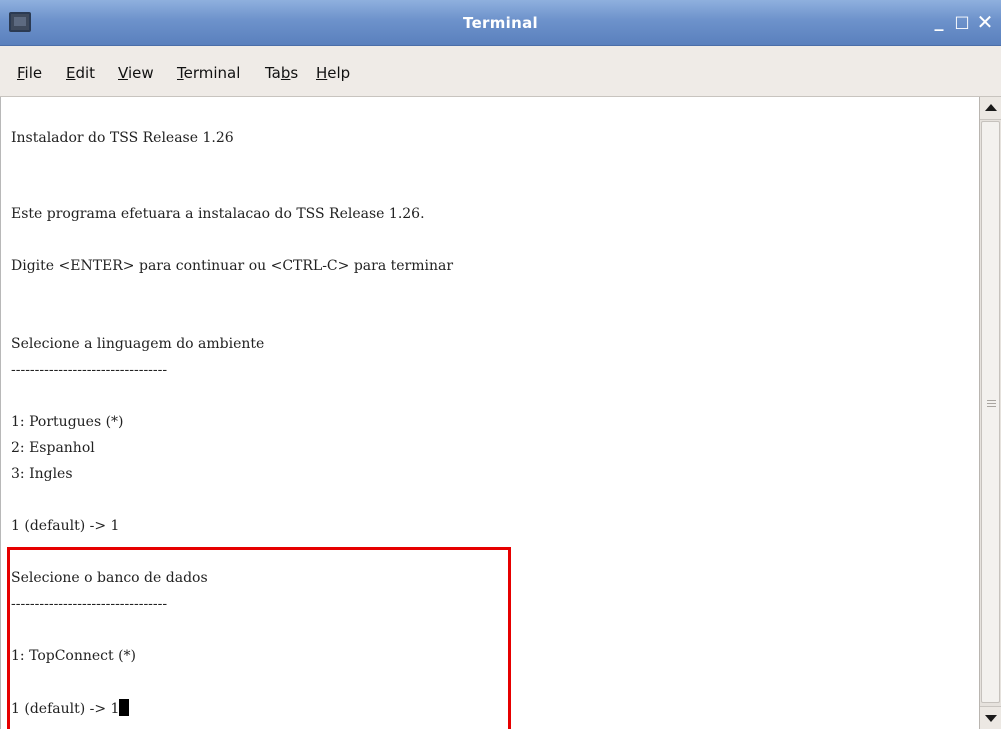  Describe the element at coordinates (208, 73) in the screenshot. I see `menu-terminal: Terminal` at that location.